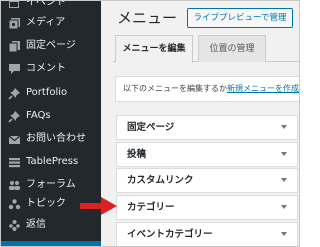 This screenshot has height=247, width=320. I want to click on live-preview-button: ライブプレビューで管理, so click(240, 18).